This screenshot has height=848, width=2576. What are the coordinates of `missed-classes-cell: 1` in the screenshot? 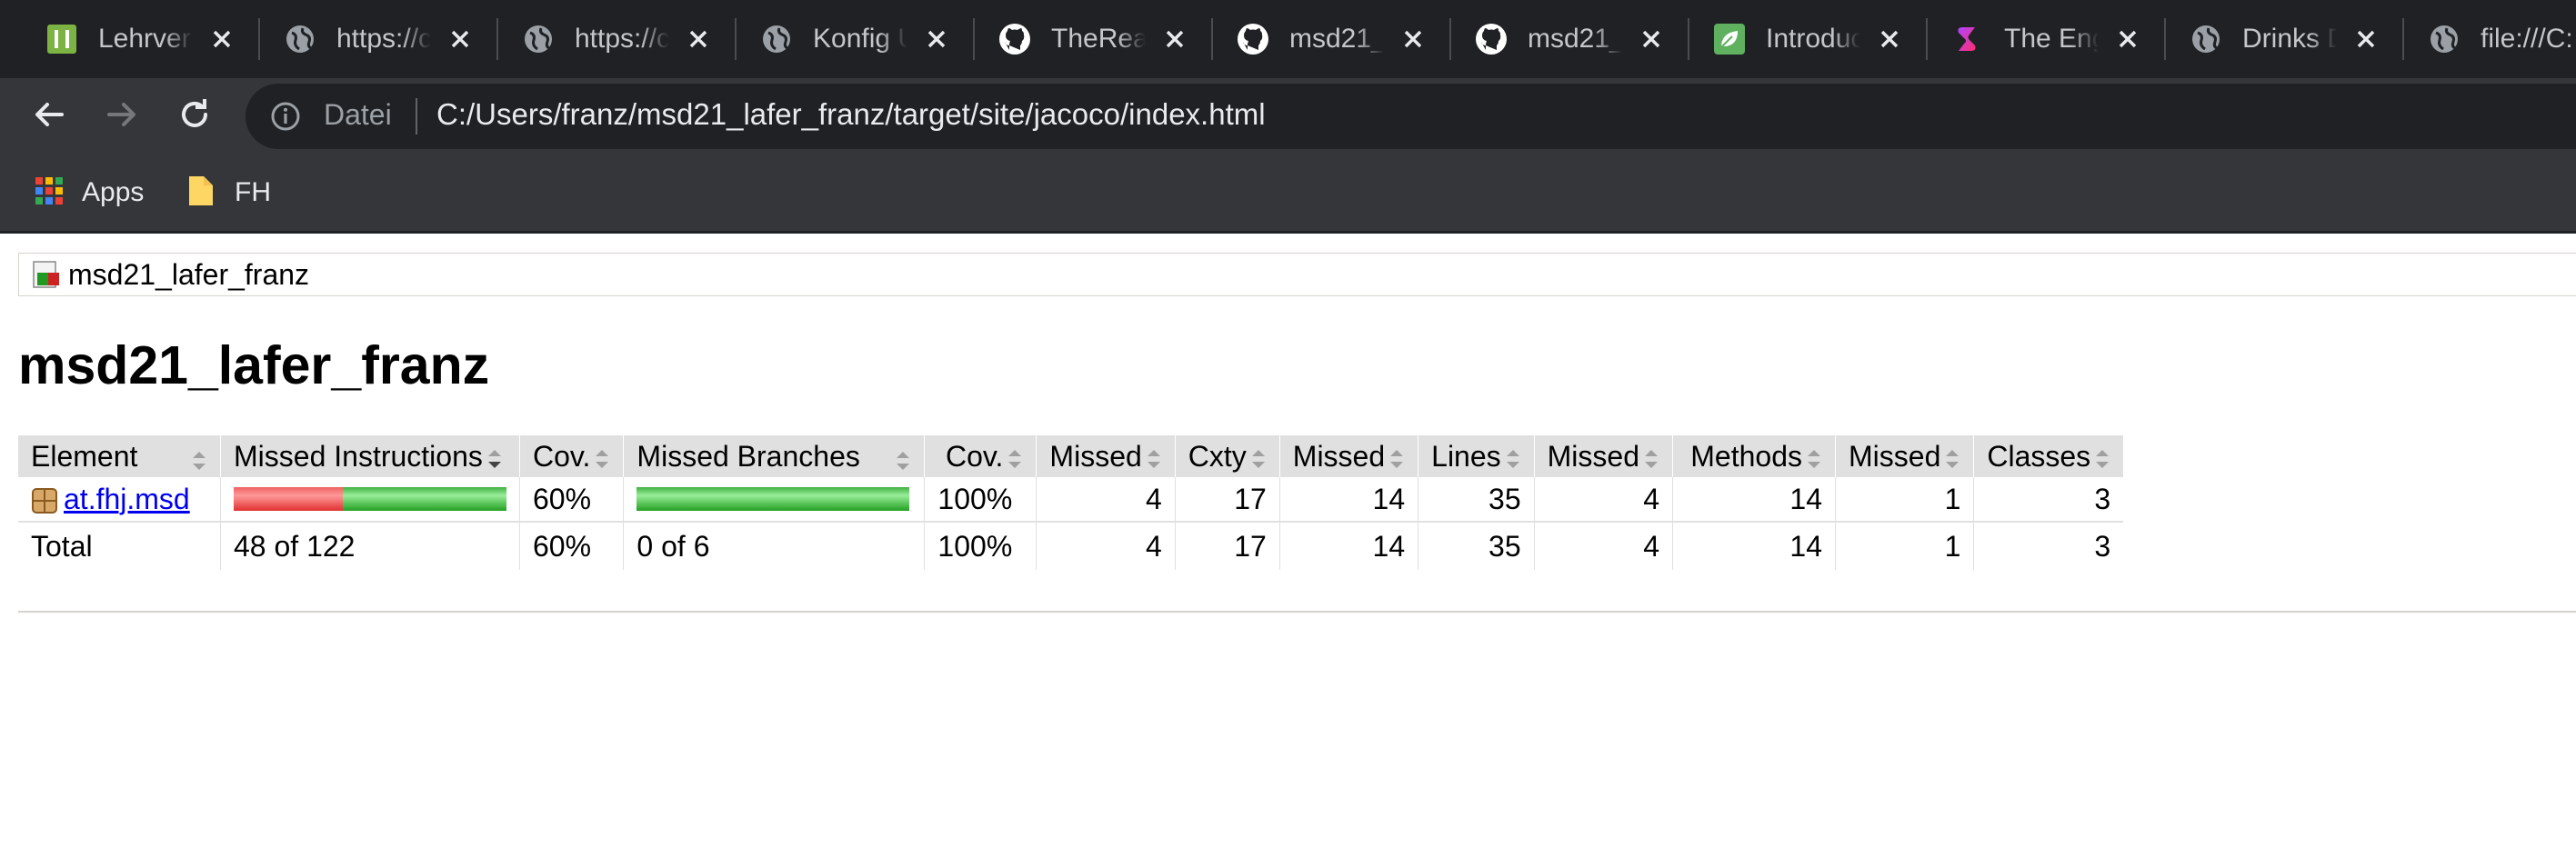 It's located at (1904, 500).